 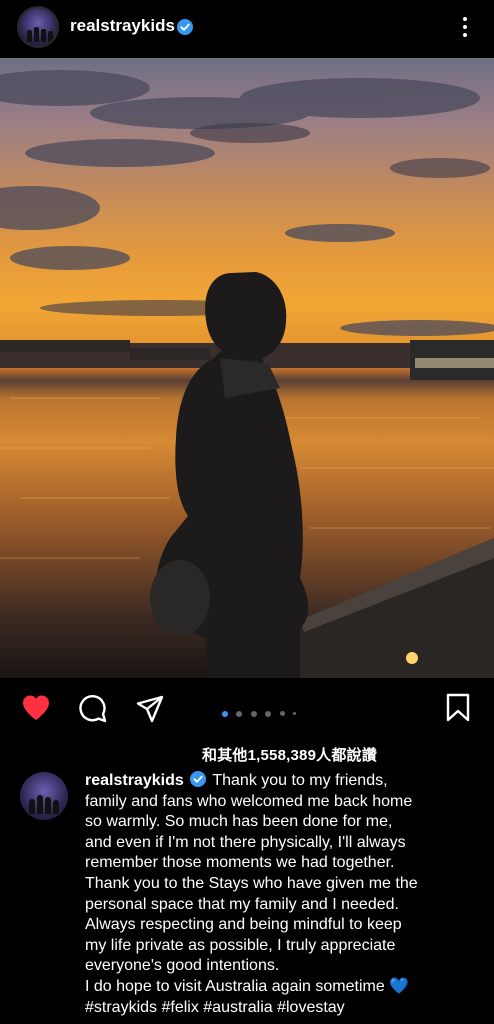 What do you see at coordinates (300, 780) in the screenshot?
I see `caption-text: Thank you to my friends,` at bounding box center [300, 780].